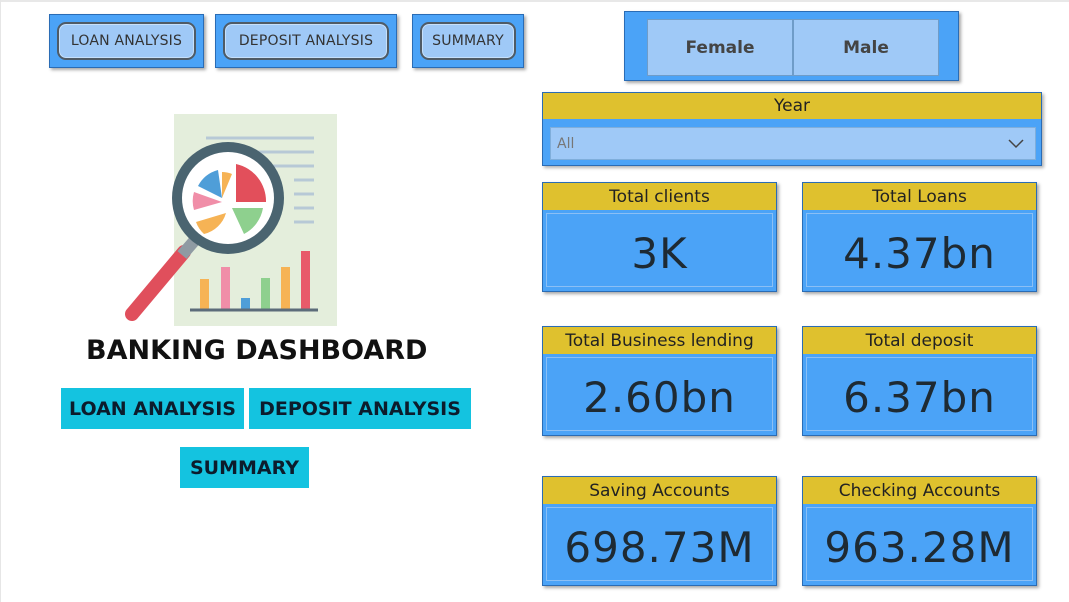  I want to click on nav-loan-analysis-button: LOAN ANALYSIS, so click(126, 41).